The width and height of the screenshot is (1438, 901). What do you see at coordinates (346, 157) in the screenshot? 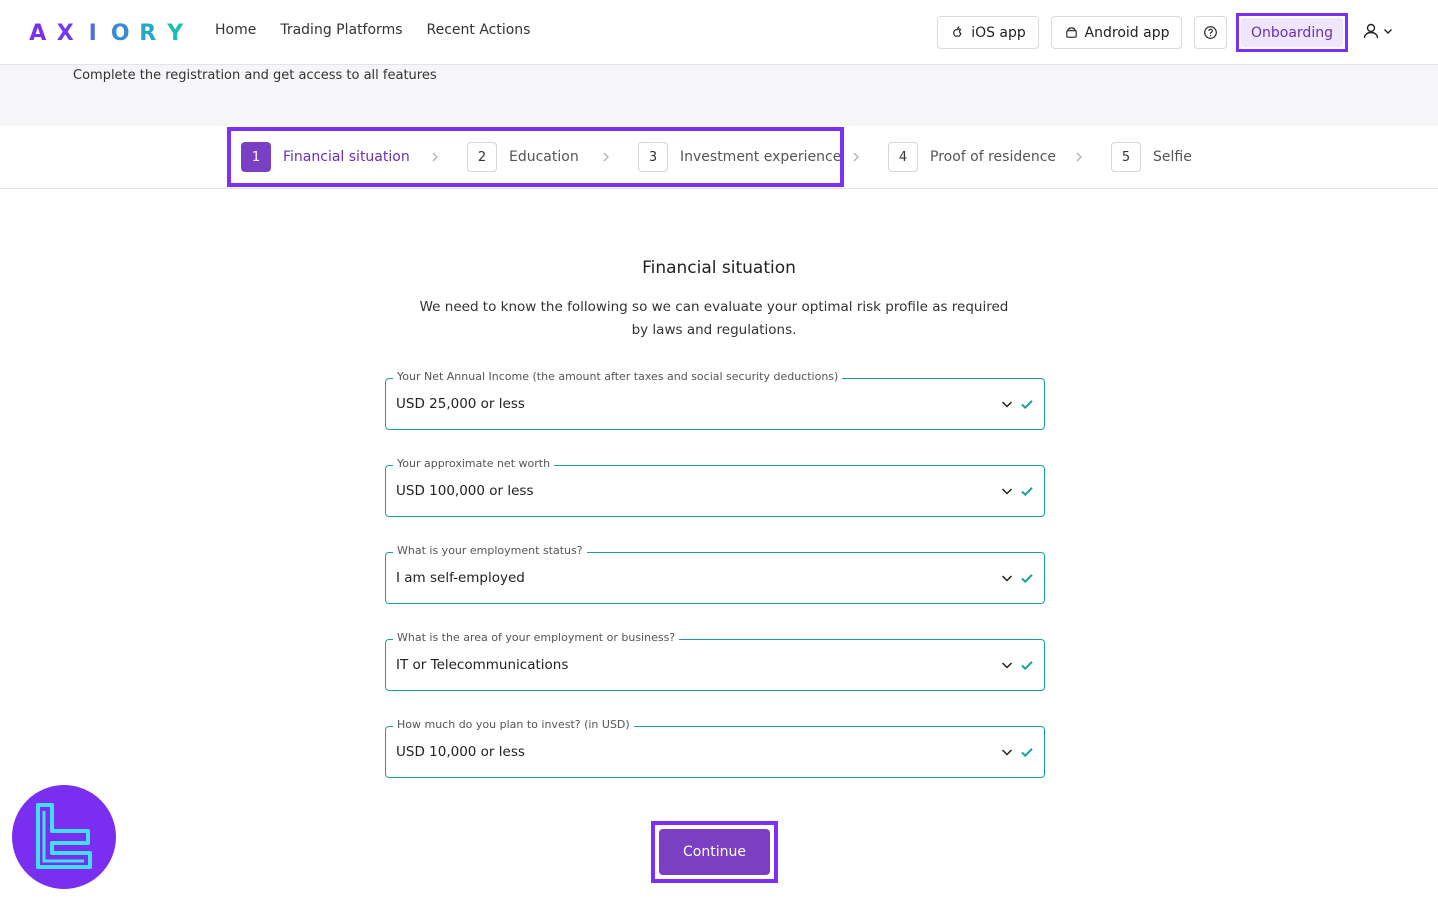
I see `step-label: Financial situation` at bounding box center [346, 157].